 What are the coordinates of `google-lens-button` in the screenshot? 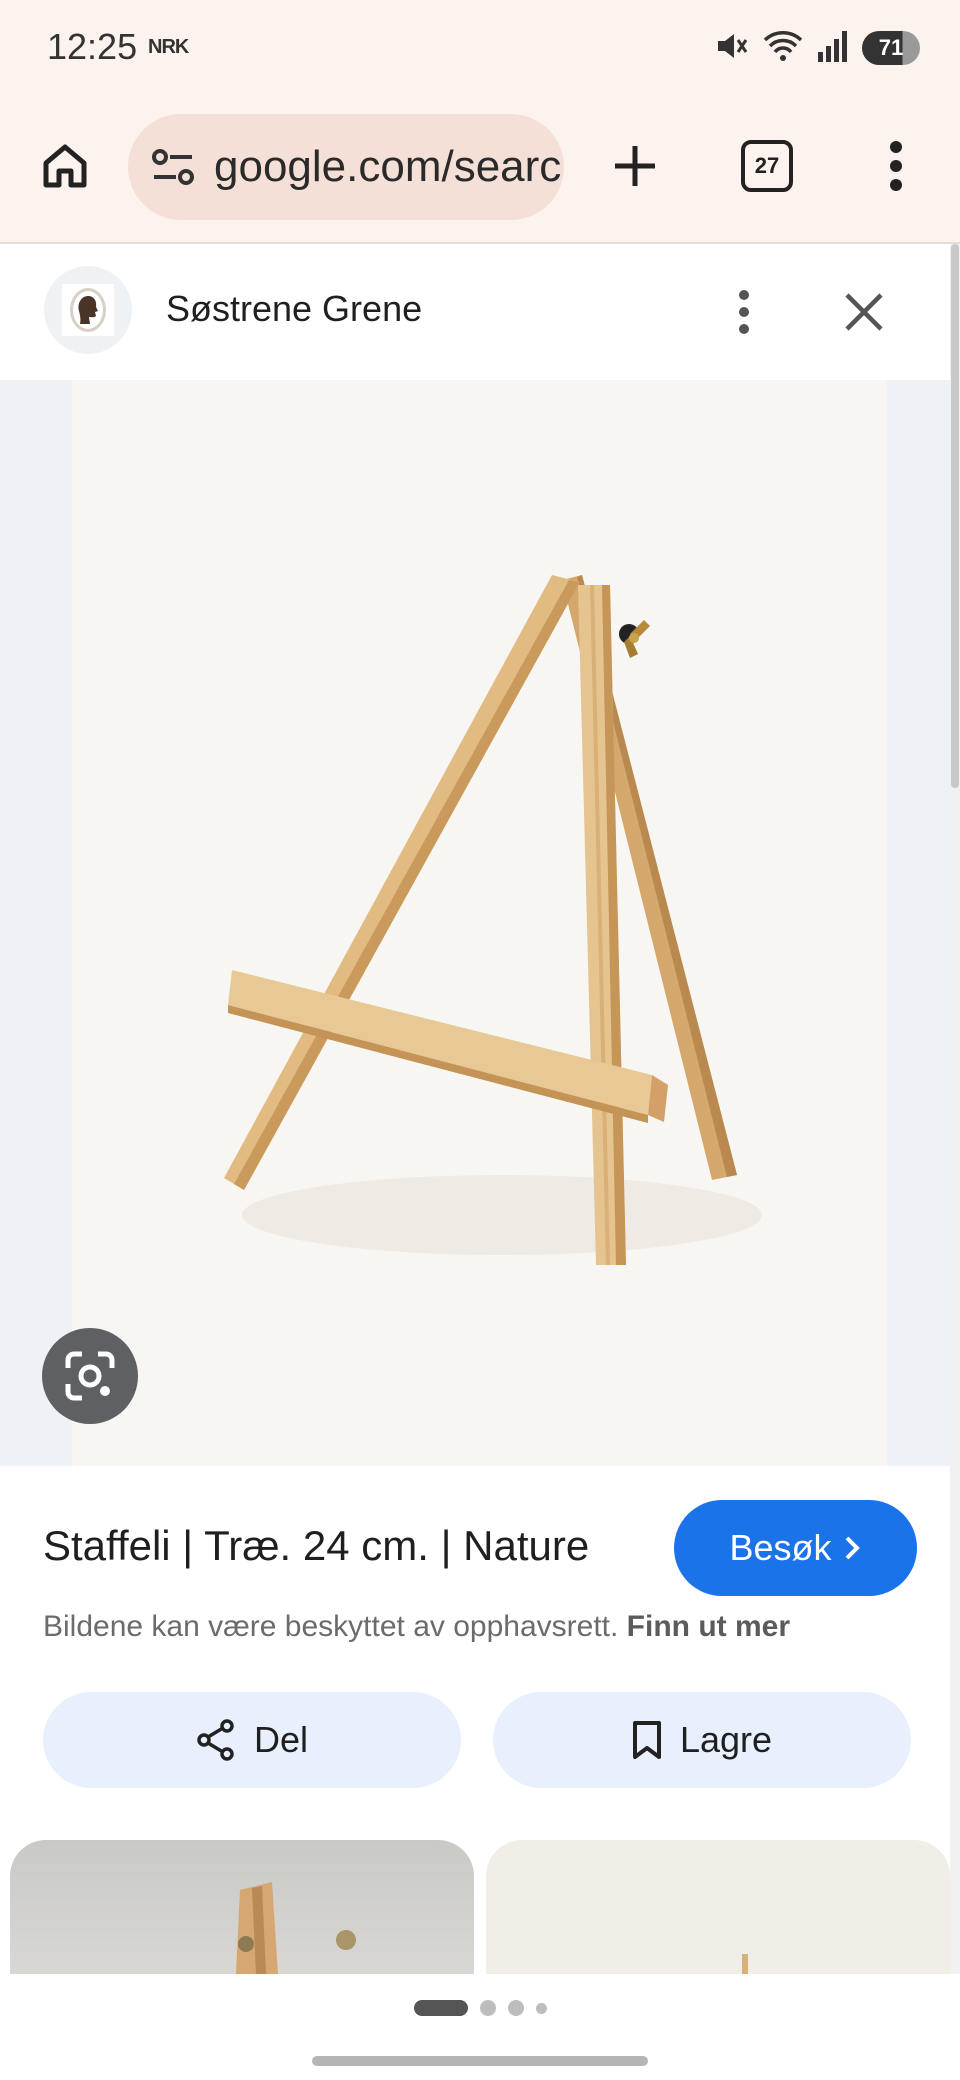 It's located at (90, 1376).